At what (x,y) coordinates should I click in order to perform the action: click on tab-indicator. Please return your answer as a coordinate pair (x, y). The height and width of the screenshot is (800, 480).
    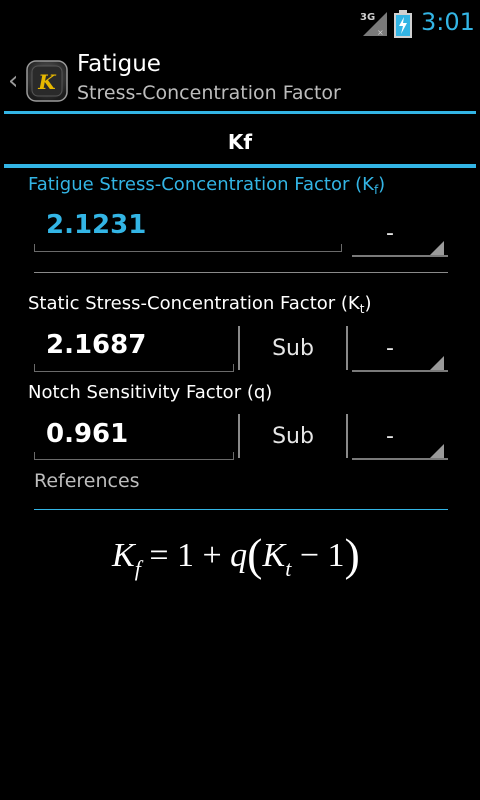
    Looking at the image, I should click on (240, 166).